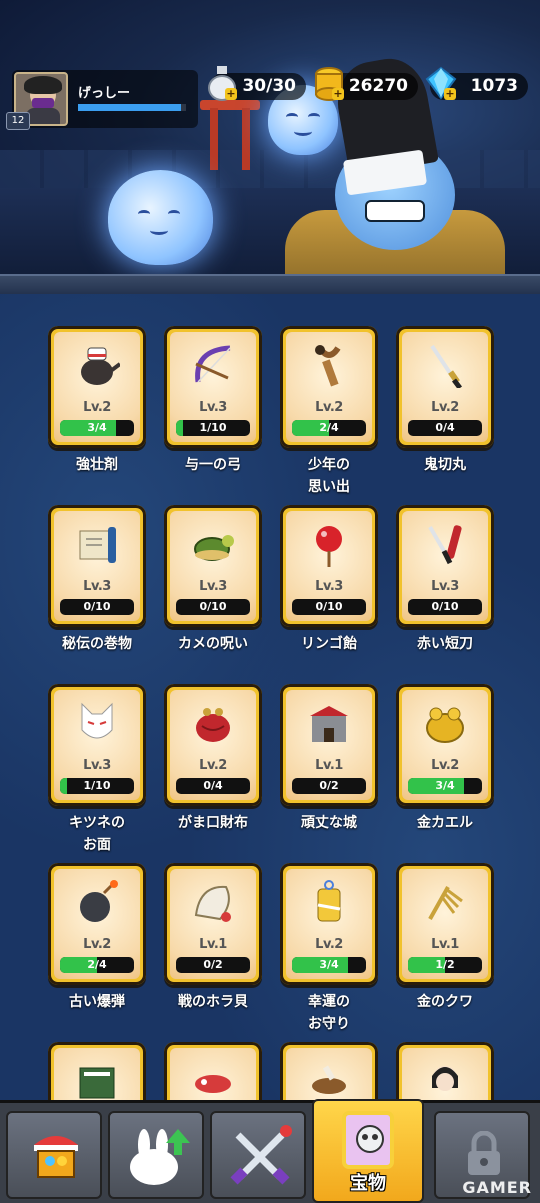 The width and height of the screenshot is (540, 1203). Describe the element at coordinates (213, 644) in the screenshot. I see `treasure-name: カメの呪い` at that location.